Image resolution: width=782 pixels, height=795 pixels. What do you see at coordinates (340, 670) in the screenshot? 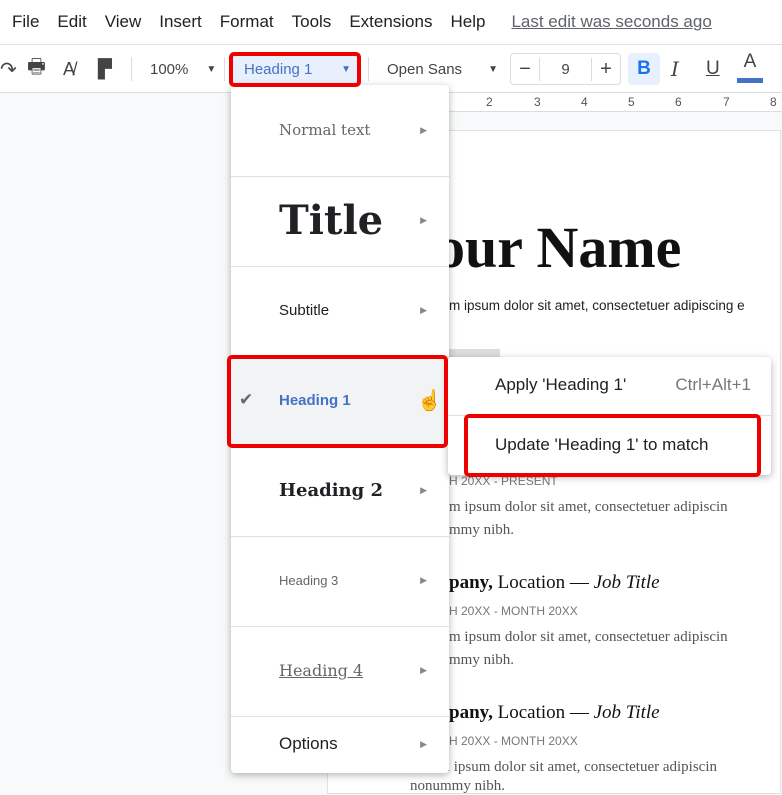
I see `style-heading-4: Heading 4 ▶` at bounding box center [340, 670].